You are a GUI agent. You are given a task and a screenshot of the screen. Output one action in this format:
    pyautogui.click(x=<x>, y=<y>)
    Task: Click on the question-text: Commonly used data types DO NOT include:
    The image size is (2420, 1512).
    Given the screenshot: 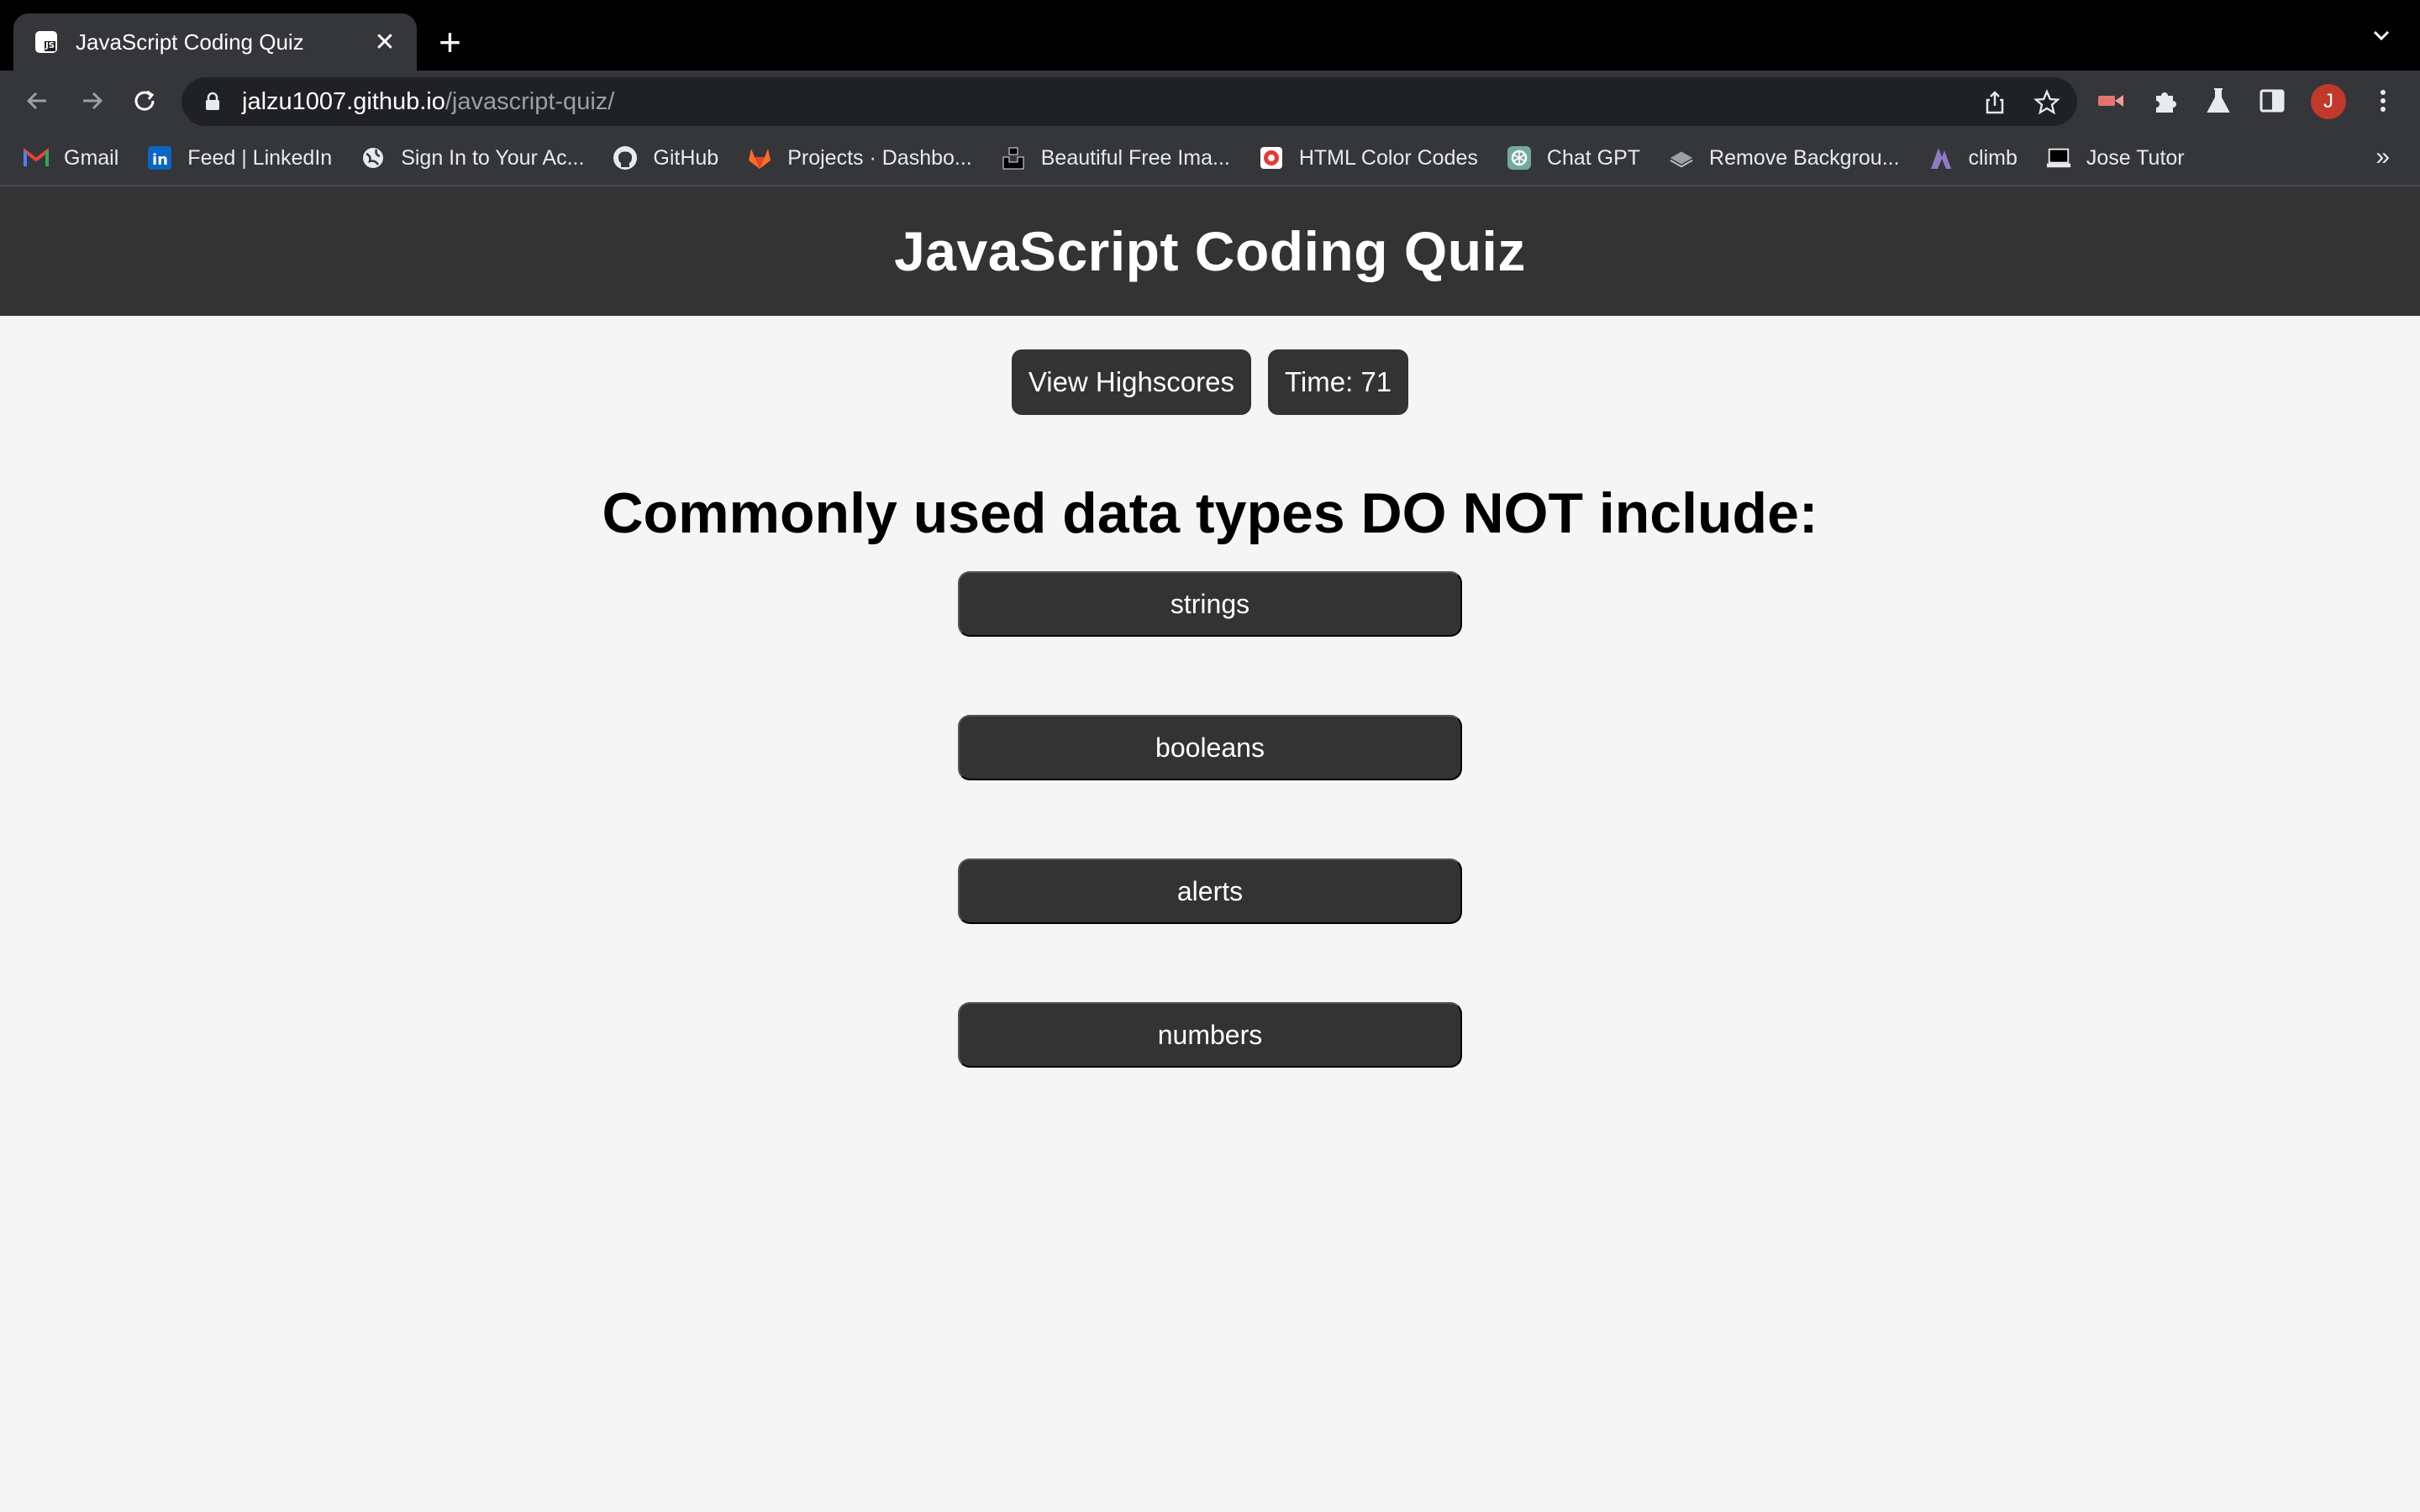 What is the action you would take?
    pyautogui.click(x=1210, y=513)
    